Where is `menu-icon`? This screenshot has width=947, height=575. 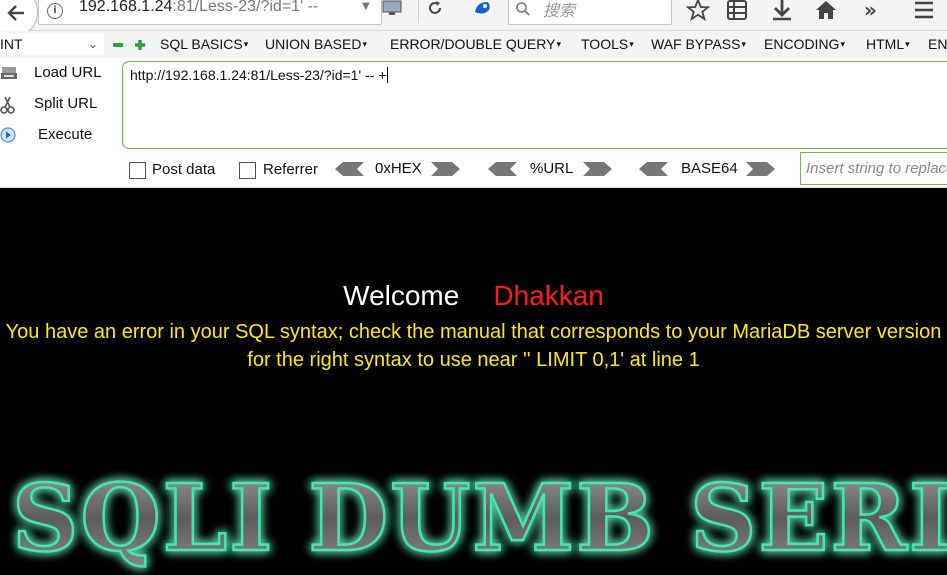
menu-icon is located at coordinates (924, 11).